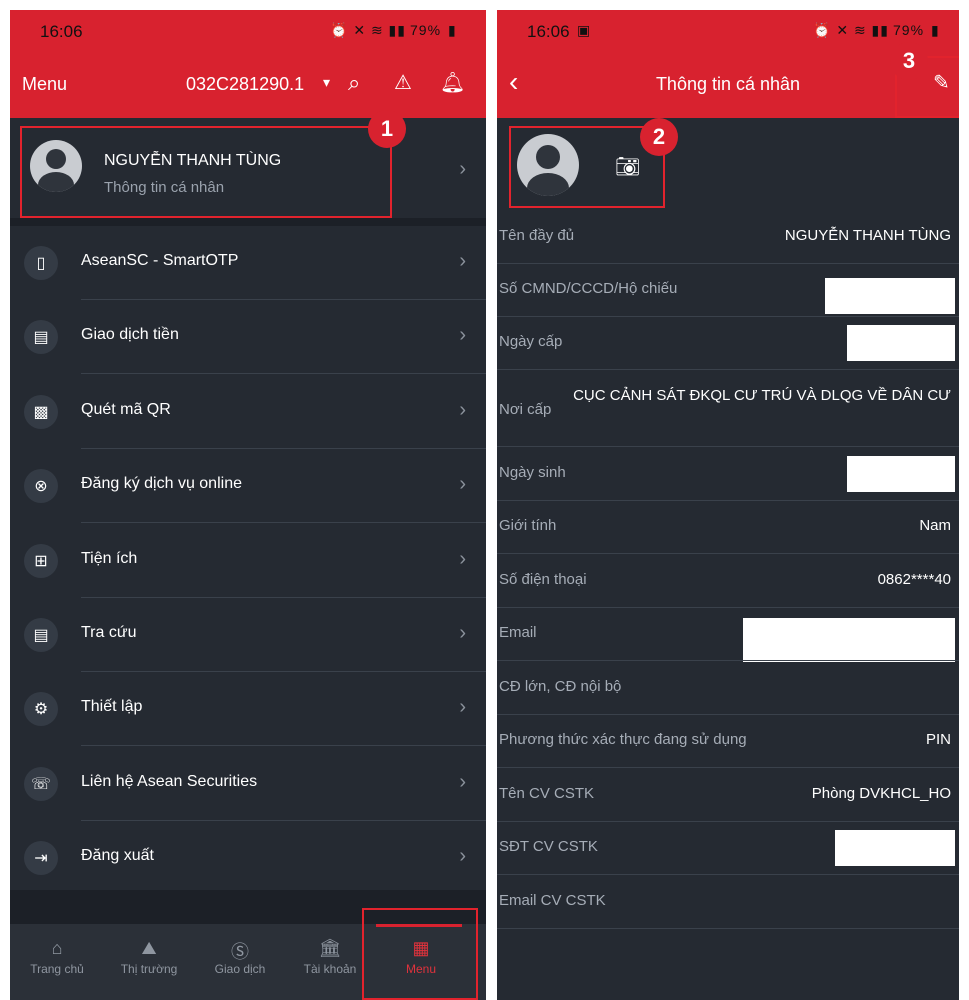 The width and height of the screenshot is (969, 1000). Describe the element at coordinates (584, 30) in the screenshot. I see `gallery-icon: ▣` at that location.